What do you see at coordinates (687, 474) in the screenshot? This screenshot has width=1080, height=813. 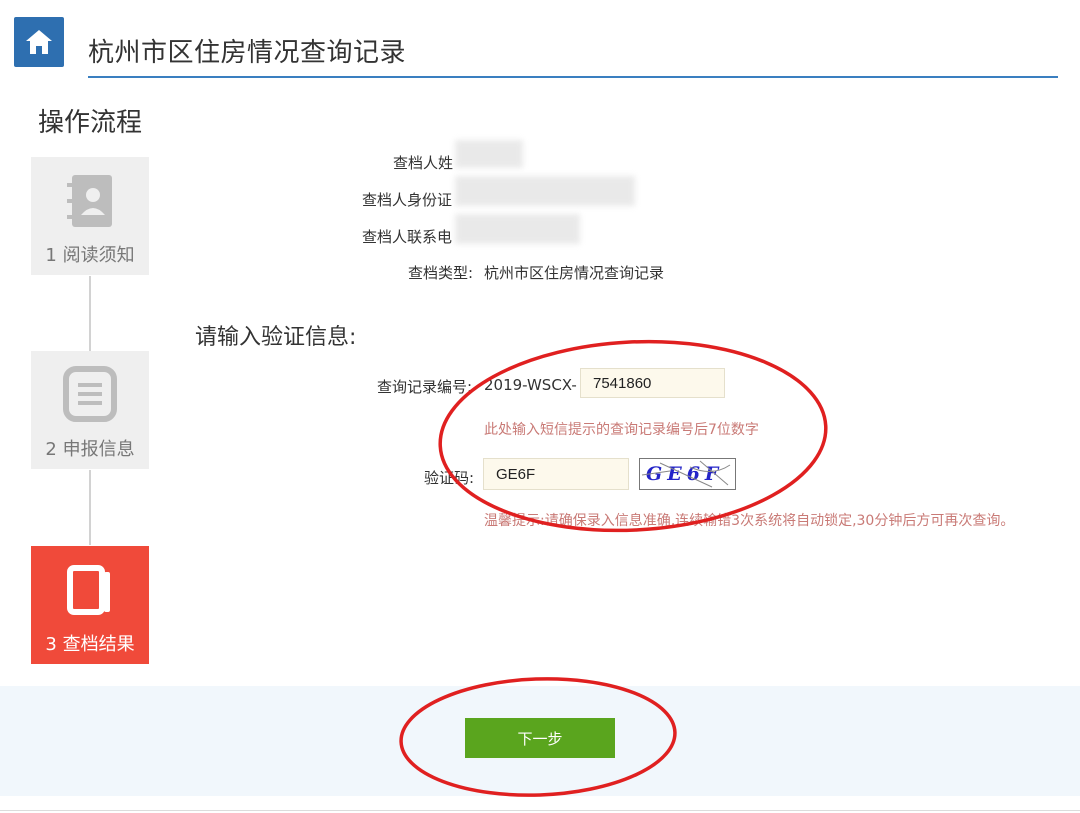 I see `captcha-image: GE6F` at bounding box center [687, 474].